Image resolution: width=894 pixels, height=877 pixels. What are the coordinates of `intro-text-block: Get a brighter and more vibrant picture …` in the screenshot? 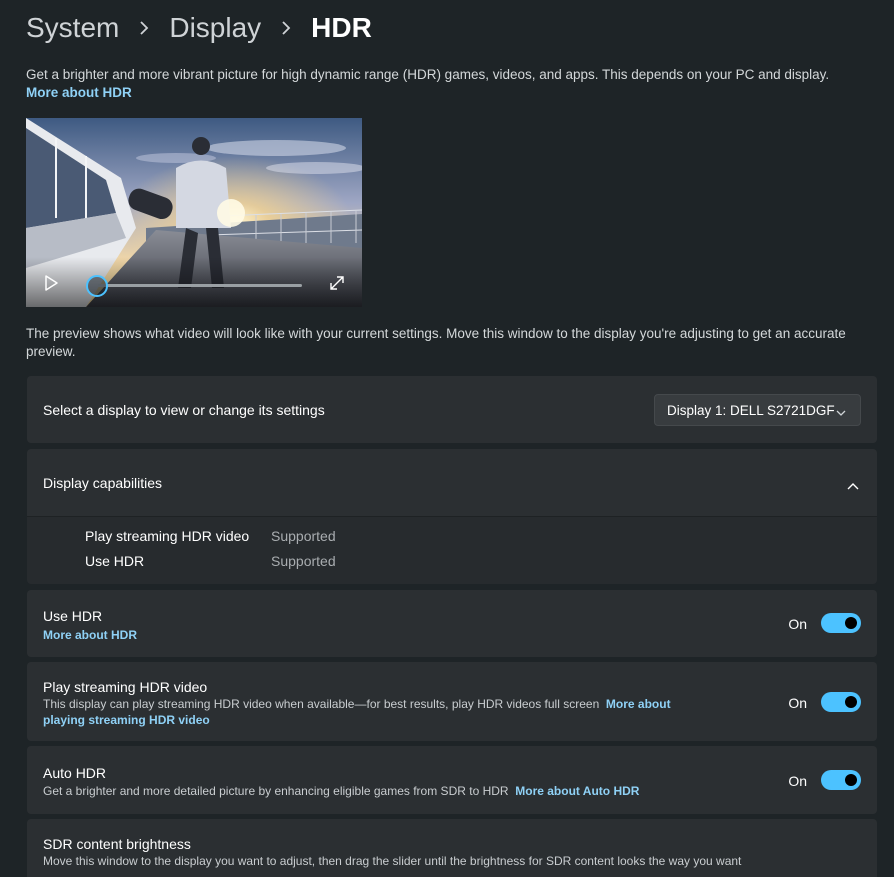 It's located at (451, 84).